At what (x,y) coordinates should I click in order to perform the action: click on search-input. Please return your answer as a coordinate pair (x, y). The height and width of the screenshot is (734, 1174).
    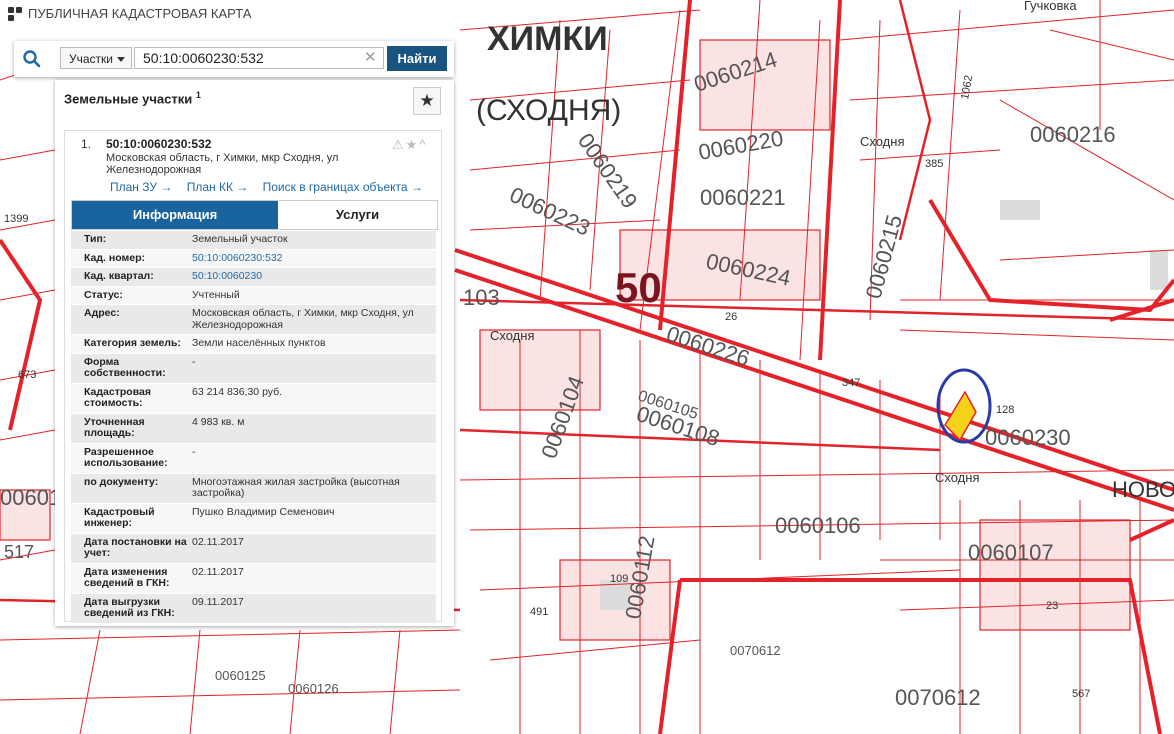
    Looking at the image, I should click on (259, 58).